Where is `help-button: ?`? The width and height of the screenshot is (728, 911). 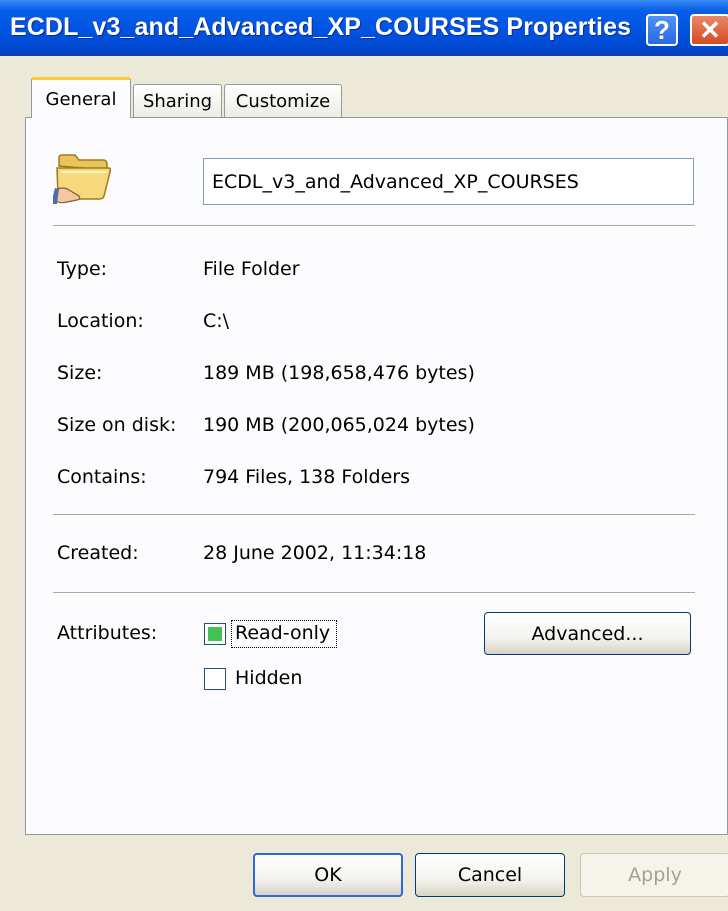
help-button: ? is located at coordinates (662, 30).